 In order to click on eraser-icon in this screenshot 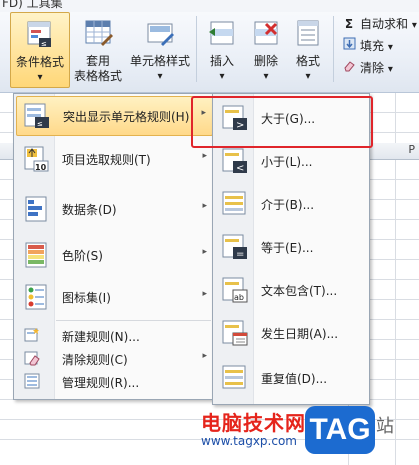, I will do `click(349, 67)`.